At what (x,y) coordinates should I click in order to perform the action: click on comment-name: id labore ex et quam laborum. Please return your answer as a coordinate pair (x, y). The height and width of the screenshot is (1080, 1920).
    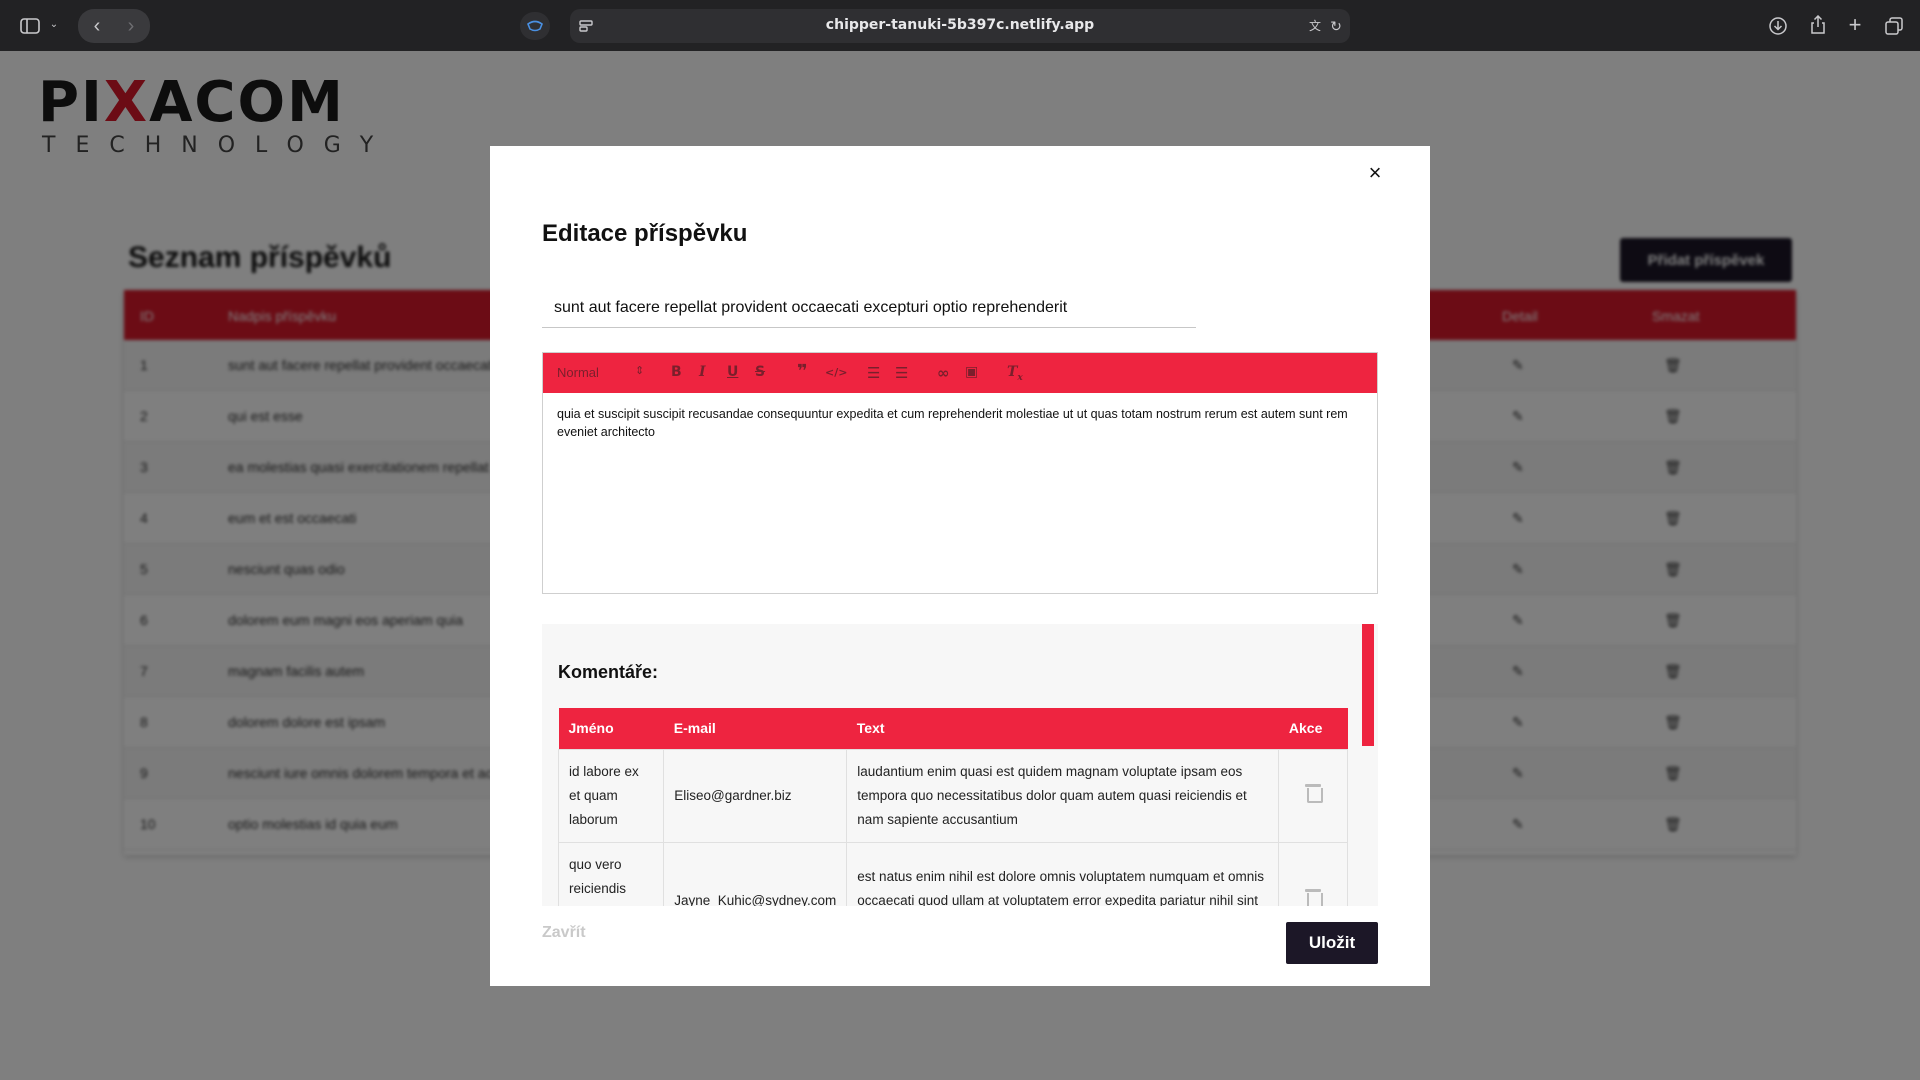
    Looking at the image, I should click on (611, 795).